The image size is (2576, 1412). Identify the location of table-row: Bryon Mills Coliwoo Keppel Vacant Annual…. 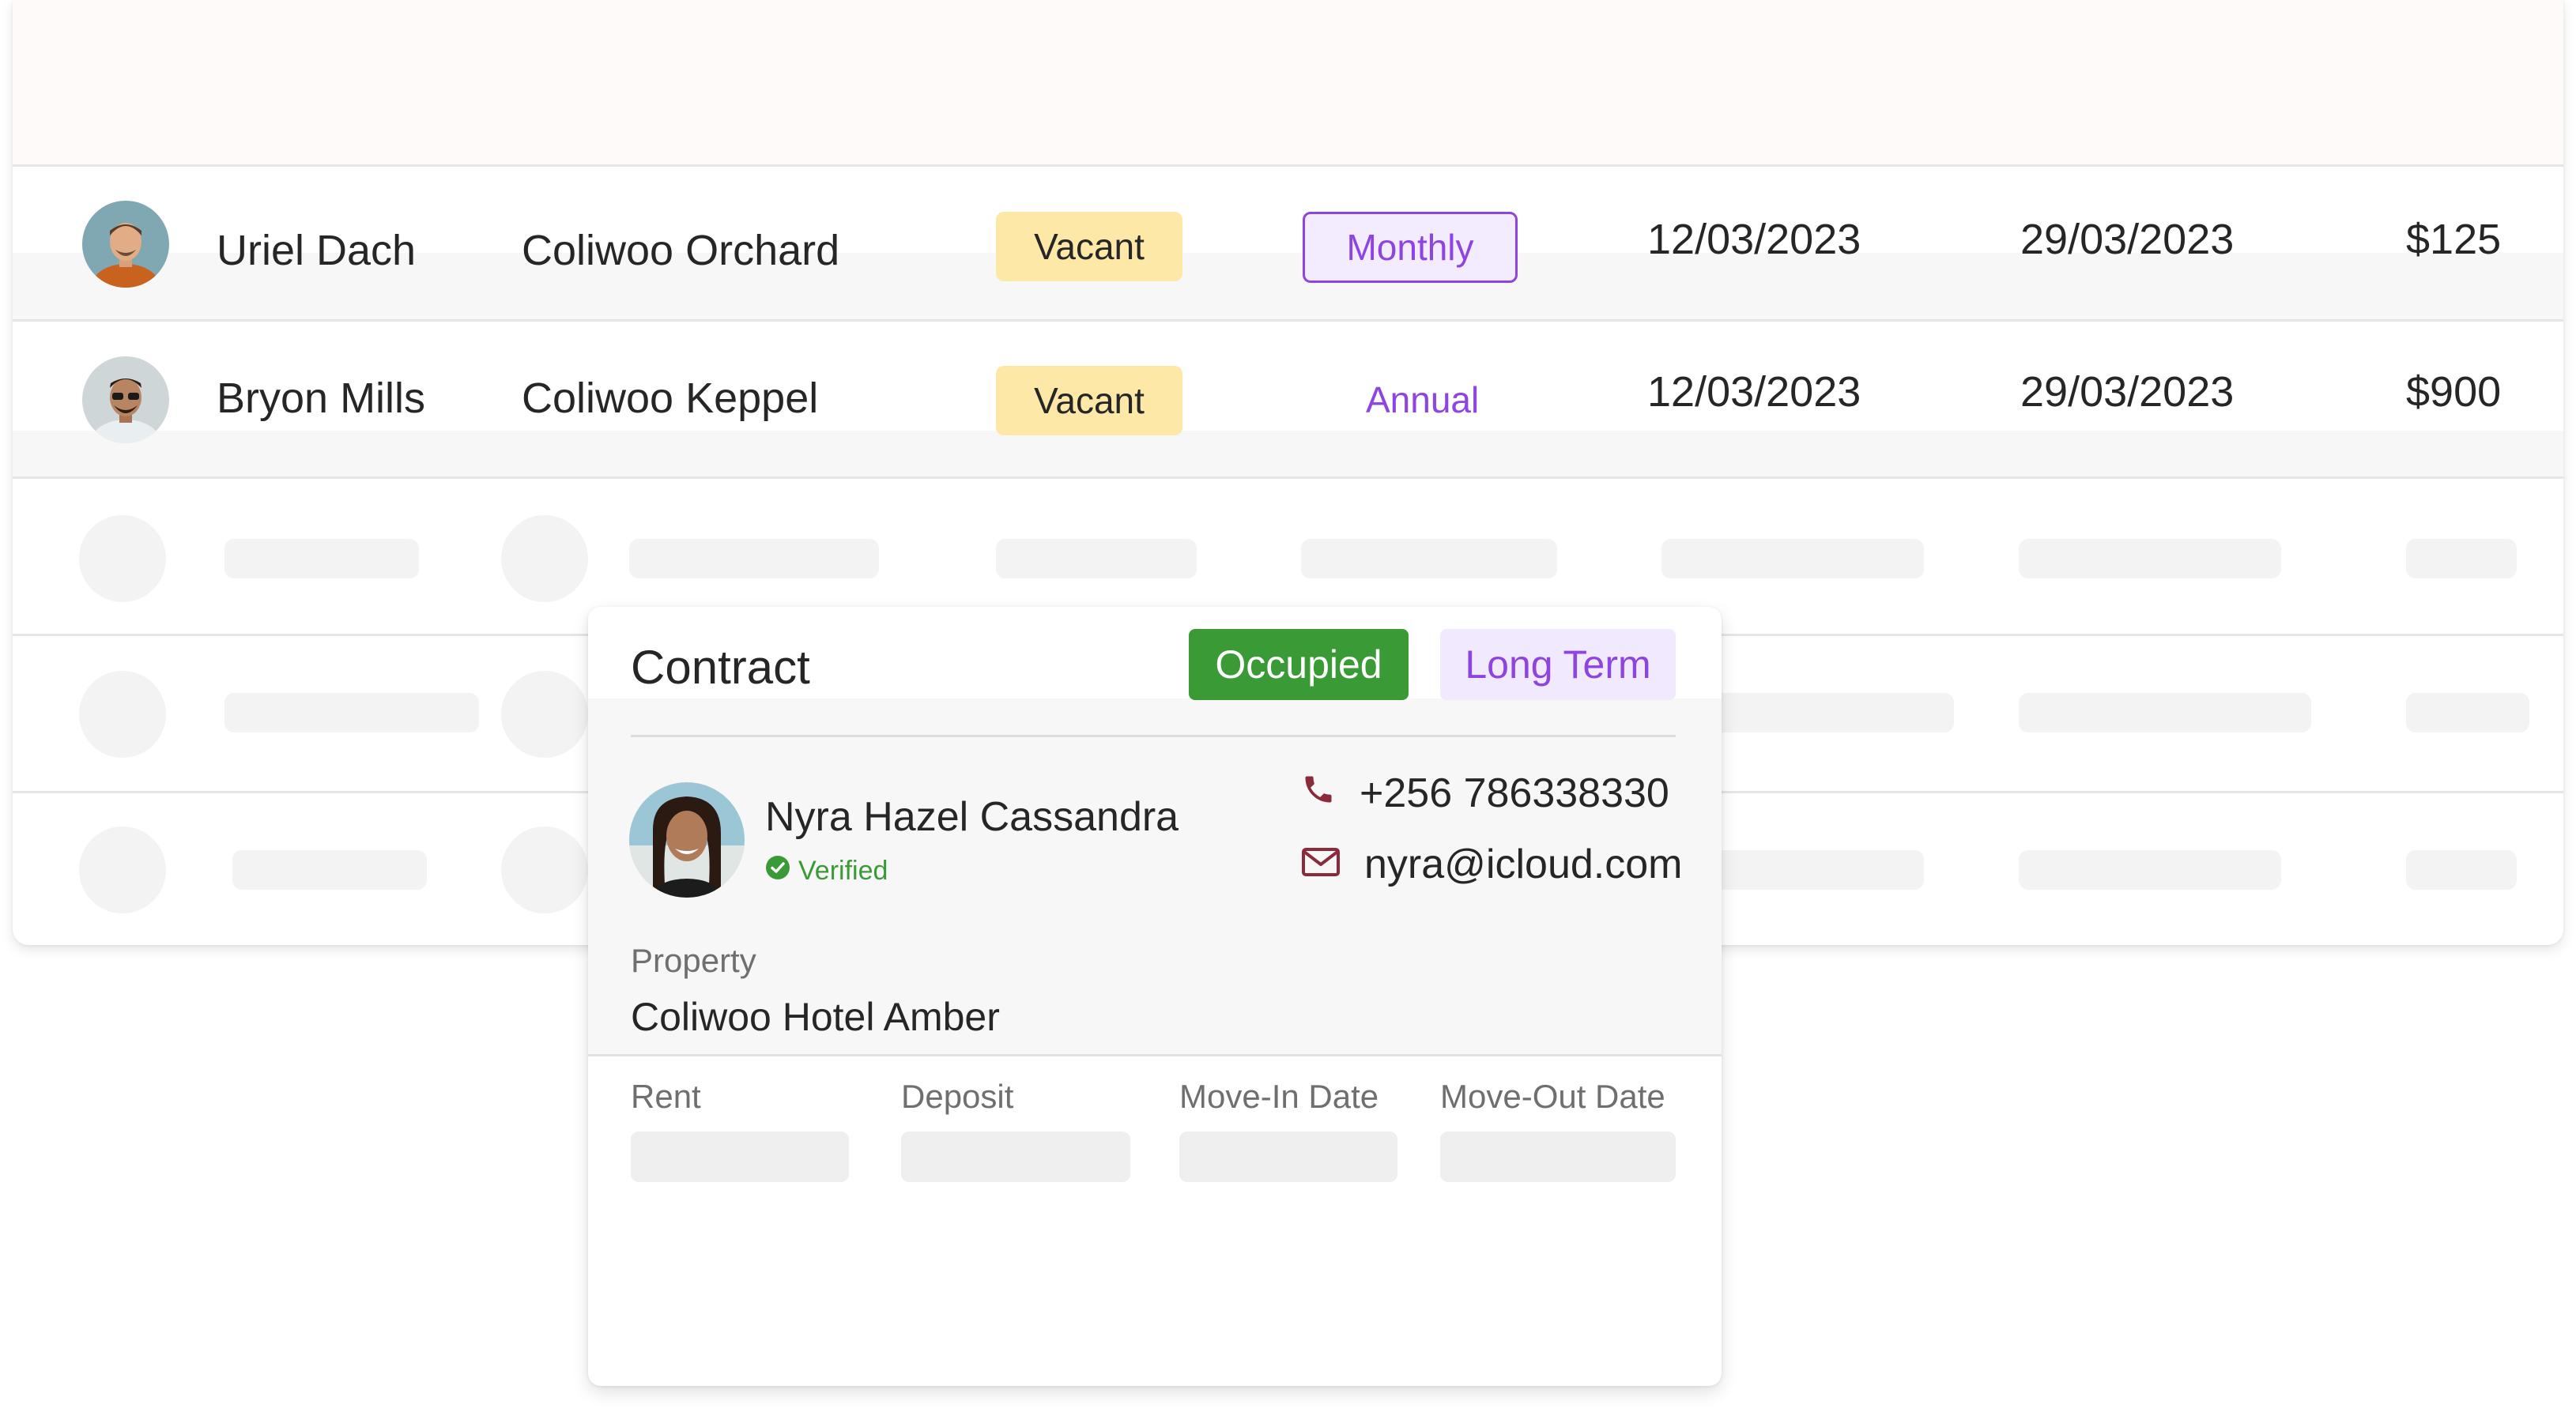
(1288, 400).